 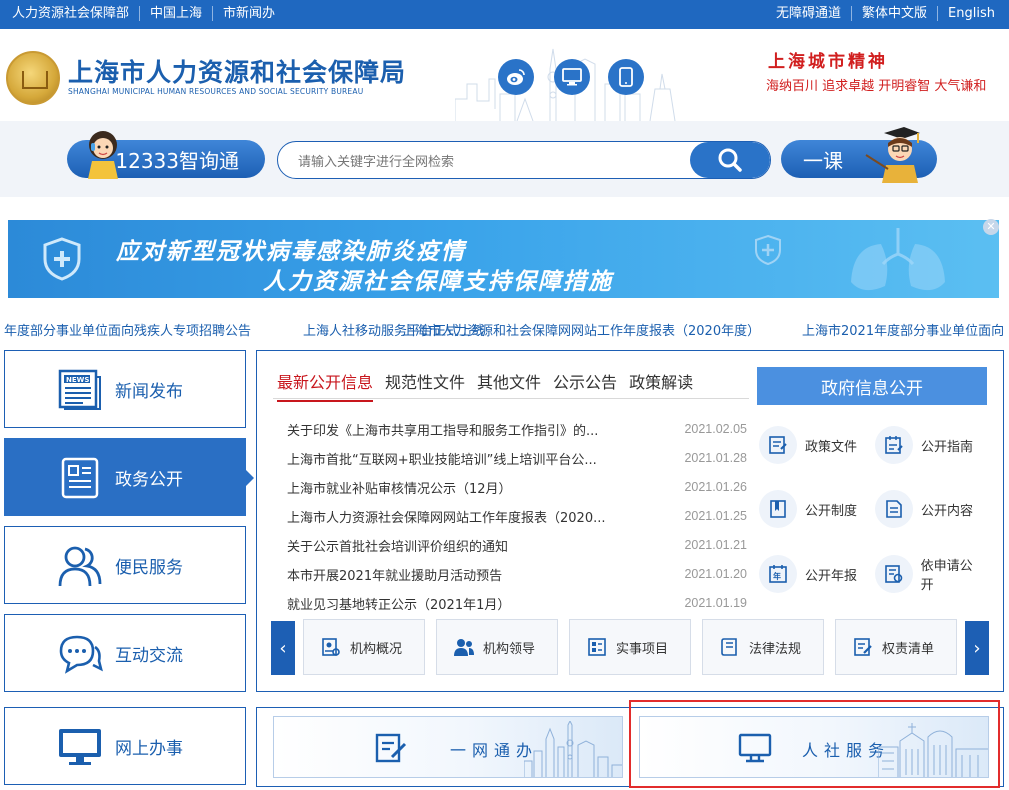 I want to click on gov-item-label: 公开内容, so click(x=947, y=511).